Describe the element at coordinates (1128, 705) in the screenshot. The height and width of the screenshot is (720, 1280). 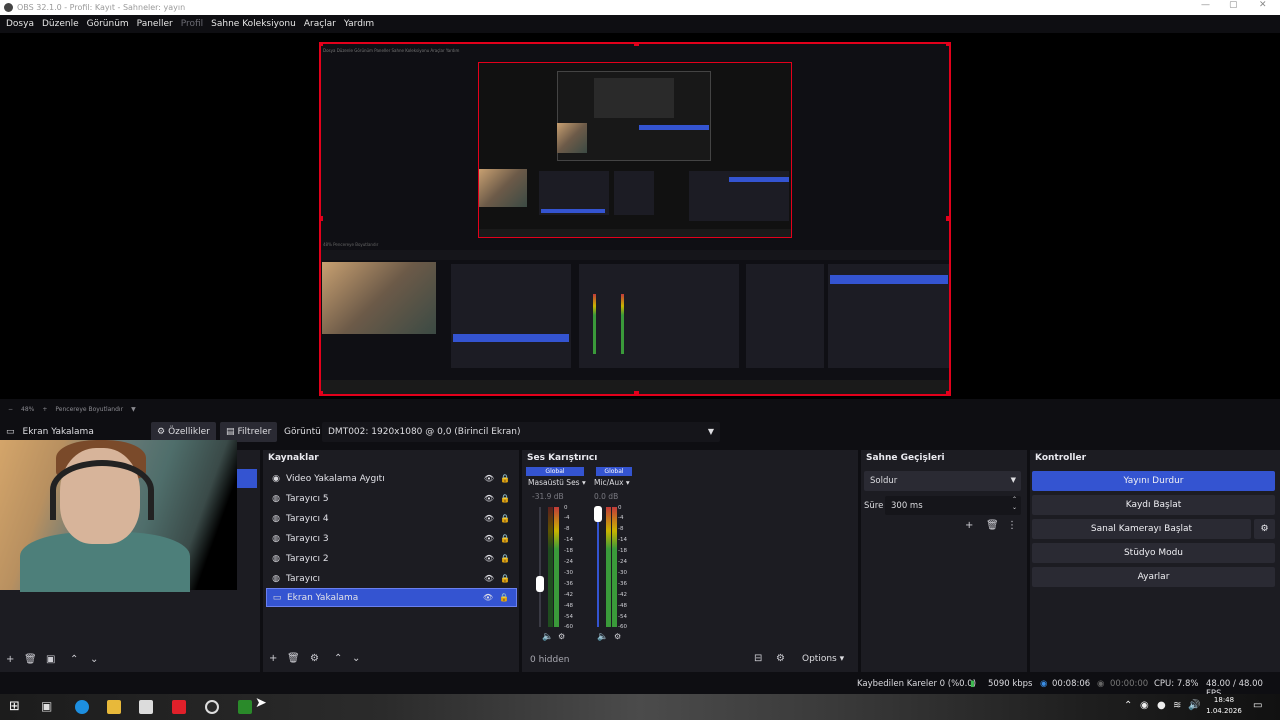
I see `tray-arrow-icon: ⌃` at that location.